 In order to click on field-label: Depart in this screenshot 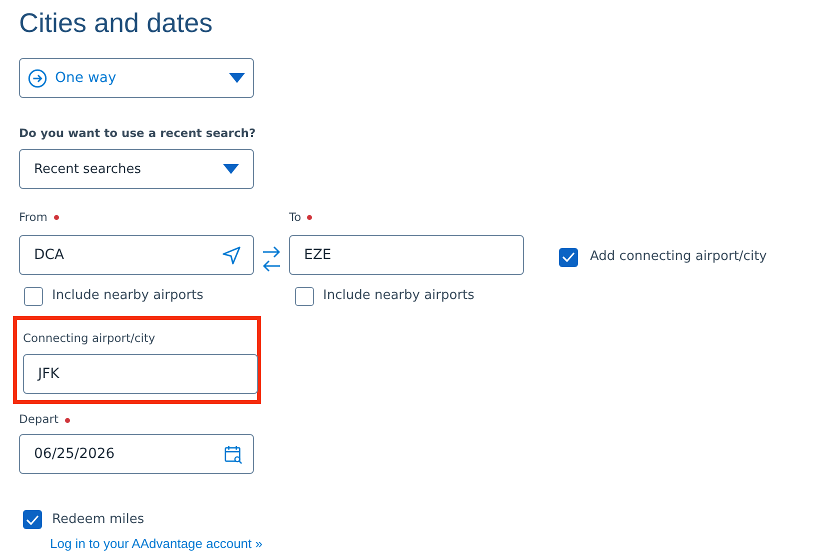, I will do `click(39, 419)`.